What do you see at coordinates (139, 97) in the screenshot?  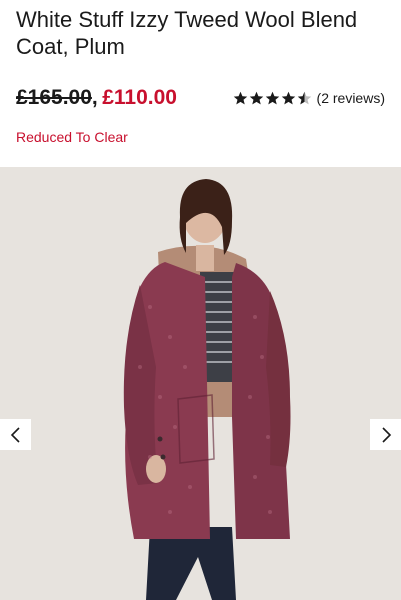 I see `sale-price: £110.00` at bounding box center [139, 97].